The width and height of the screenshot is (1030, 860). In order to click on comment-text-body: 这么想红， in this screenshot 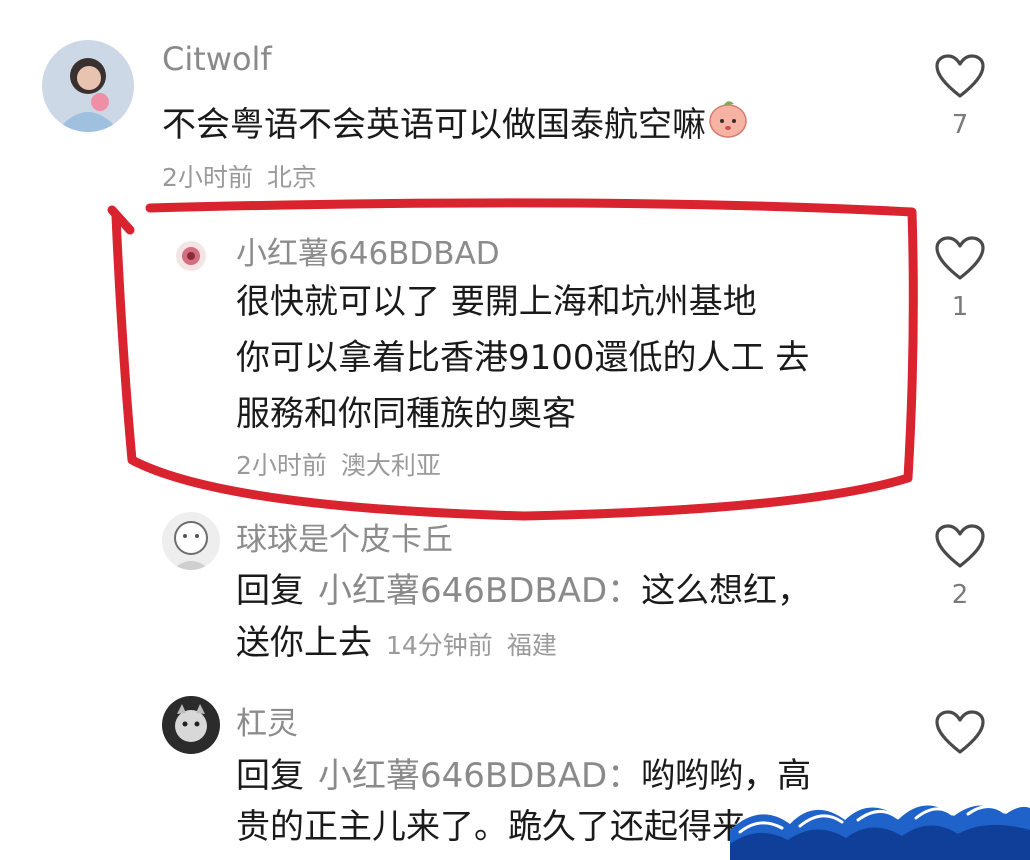, I will do `click(726, 591)`.